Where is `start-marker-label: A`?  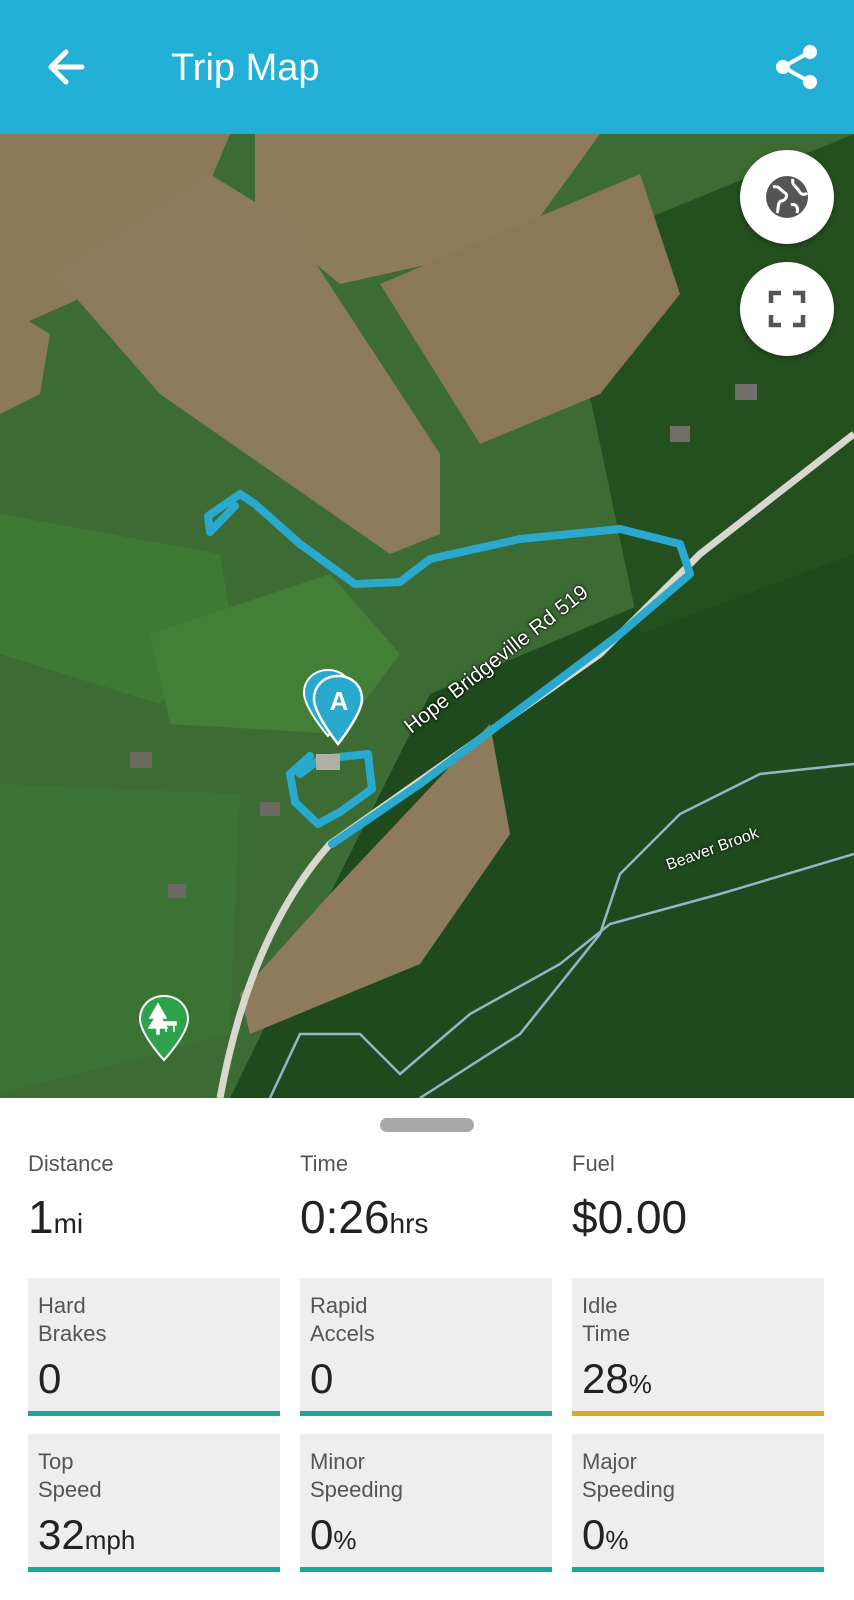
start-marker-label: A is located at coordinates (339, 701).